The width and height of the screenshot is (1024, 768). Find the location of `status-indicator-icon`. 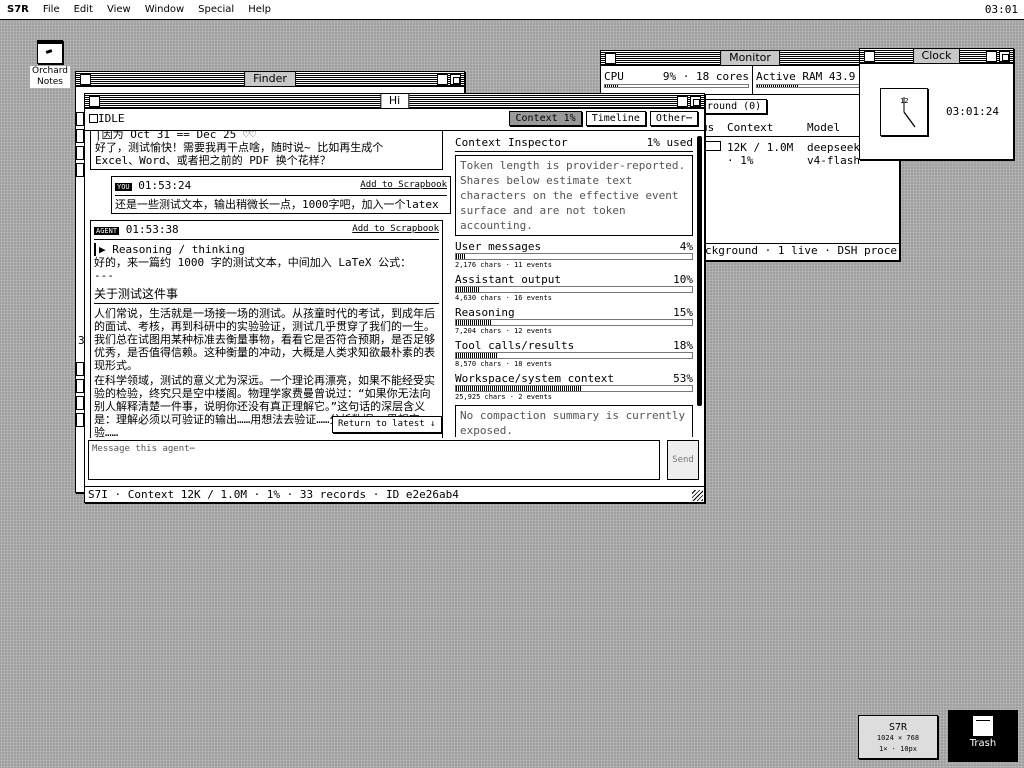

status-indicator-icon is located at coordinates (93, 118).